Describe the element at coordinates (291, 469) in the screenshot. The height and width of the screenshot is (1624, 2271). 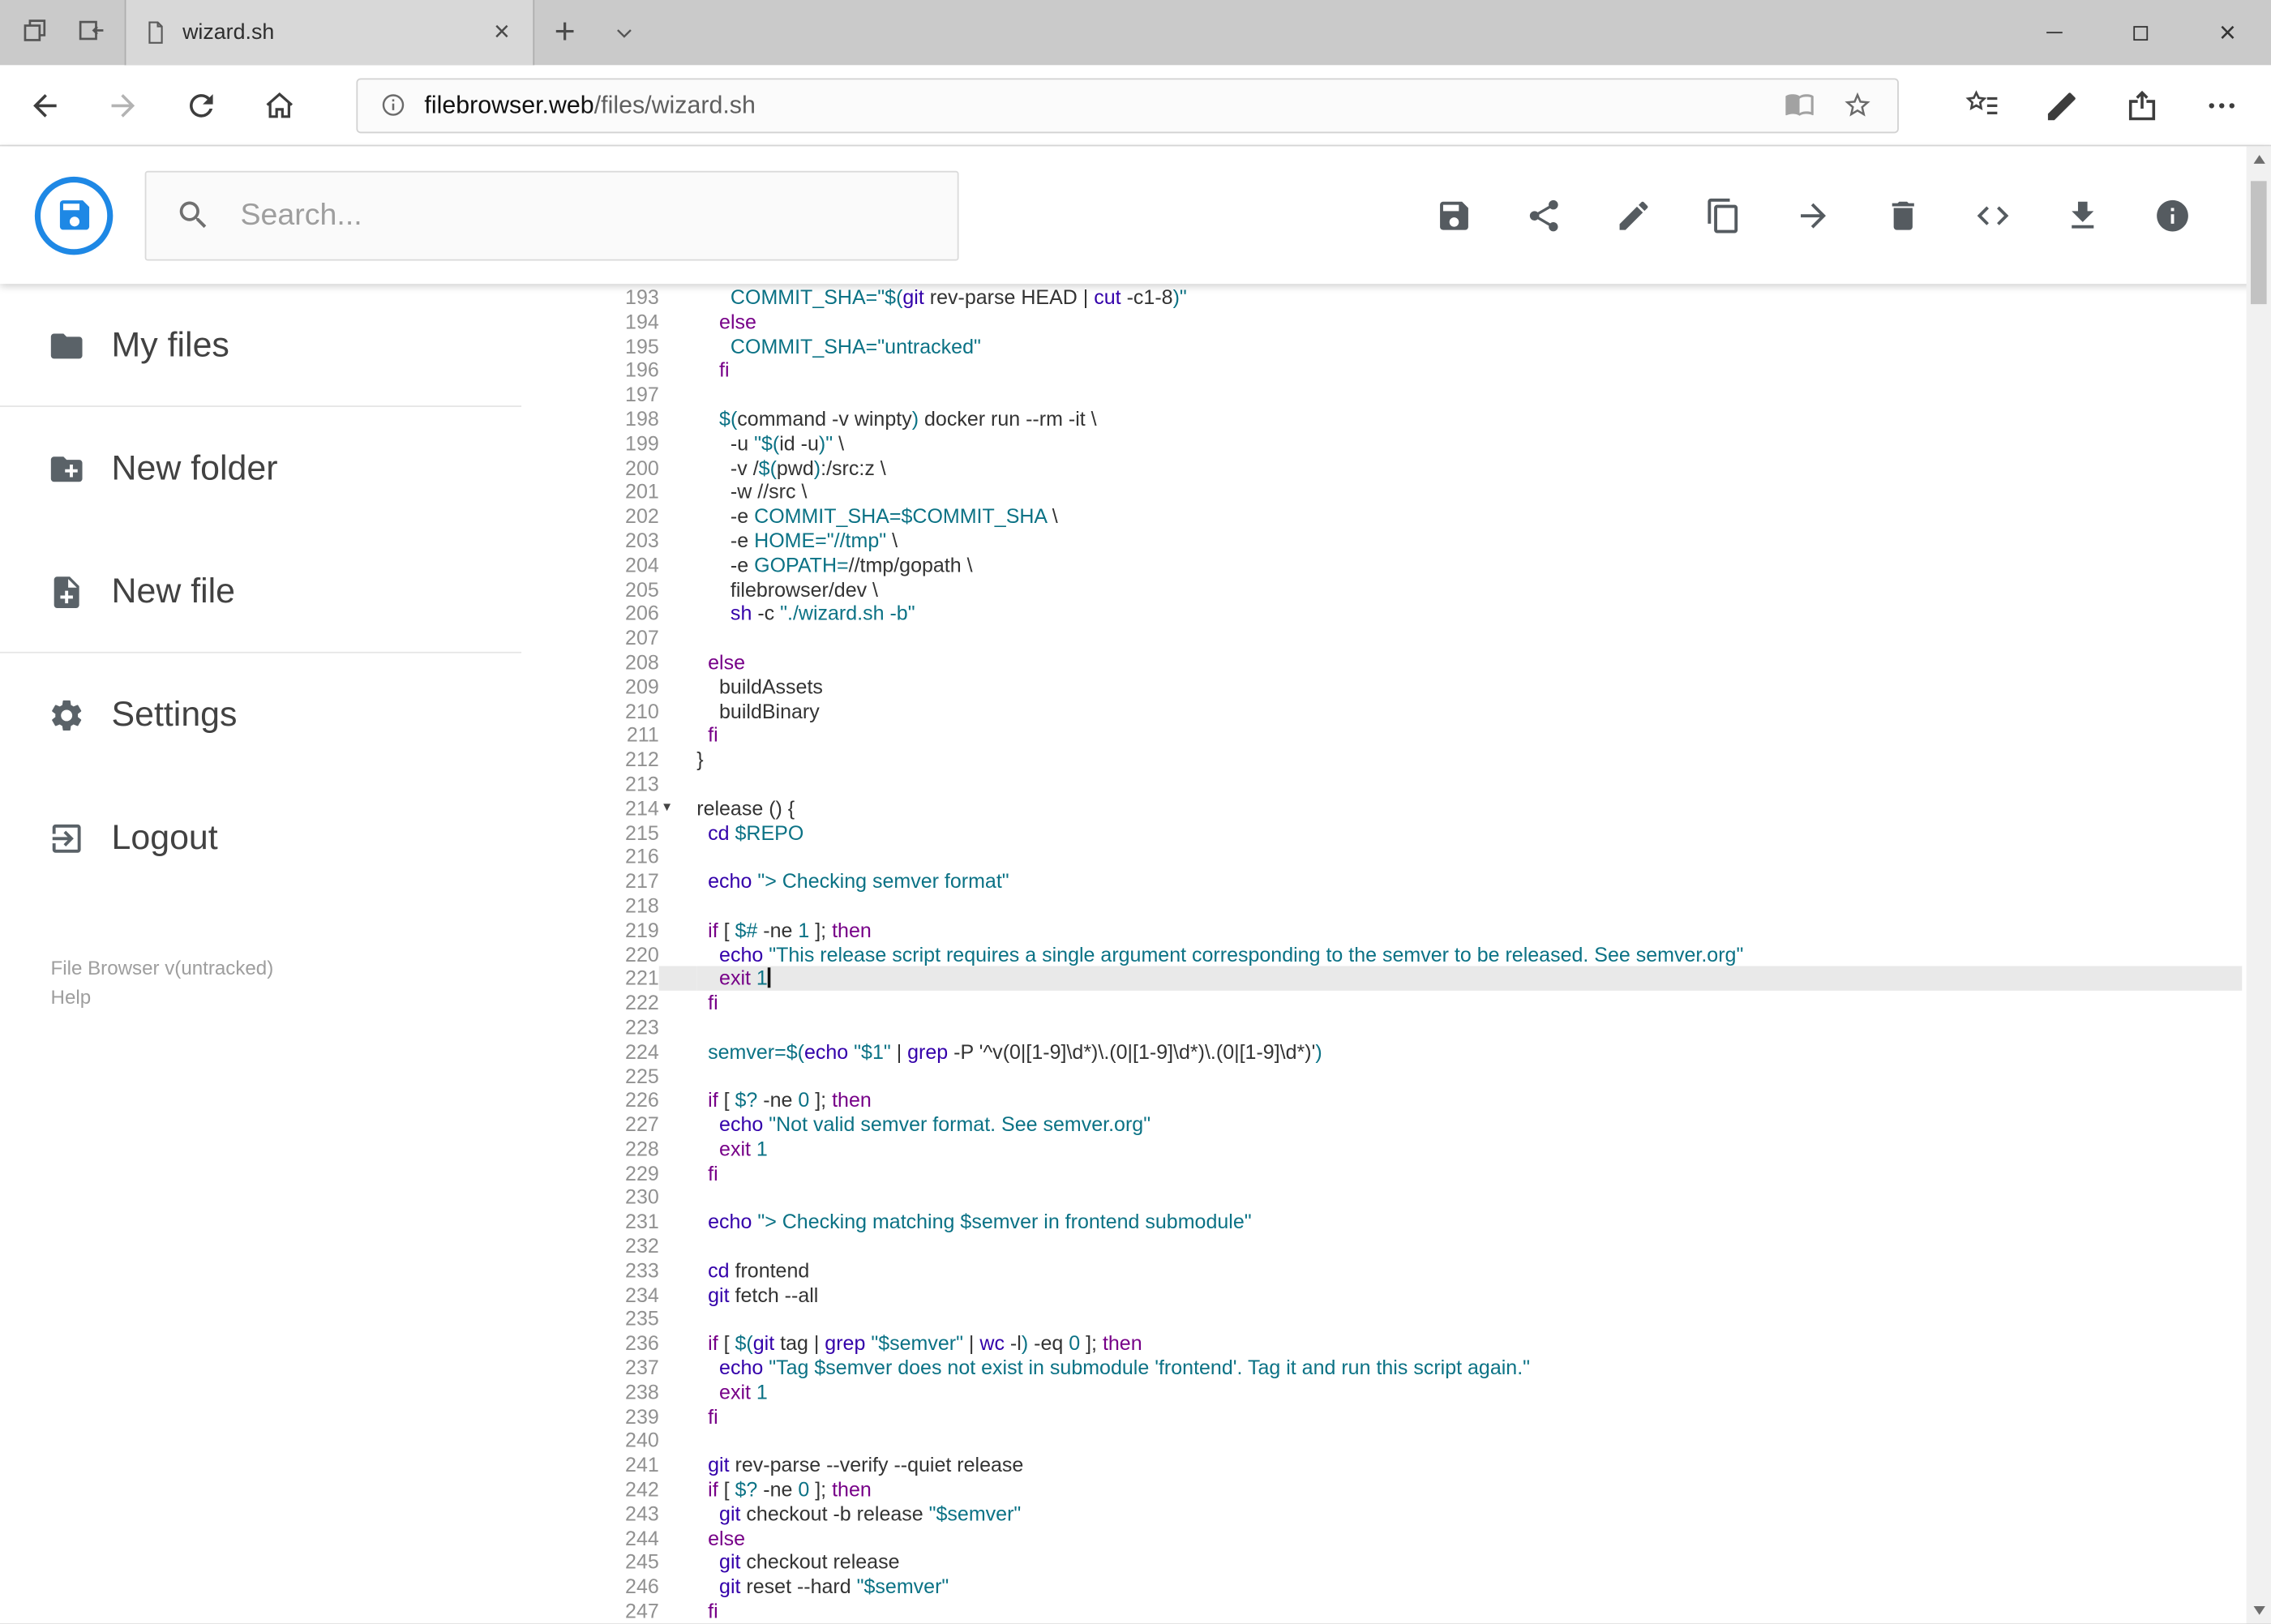
I see `sidebar-item-new-folder: New folder` at that location.